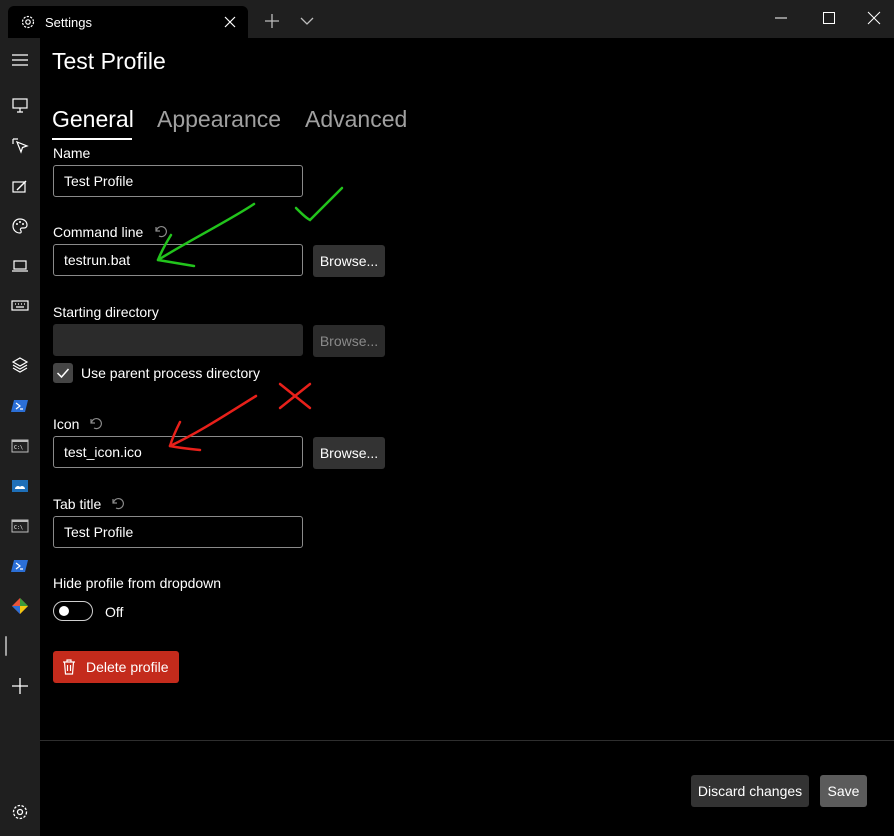 The image size is (894, 836). Describe the element at coordinates (92, 139) in the screenshot. I see `tab-selected-underline` at that location.